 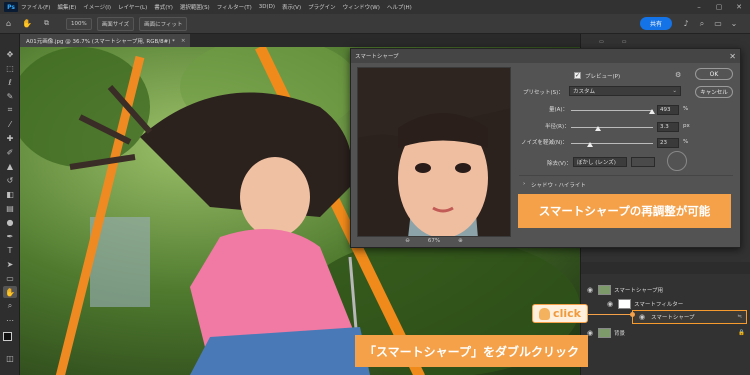 I want to click on window-close-icon: ✕, so click(x=739, y=7).